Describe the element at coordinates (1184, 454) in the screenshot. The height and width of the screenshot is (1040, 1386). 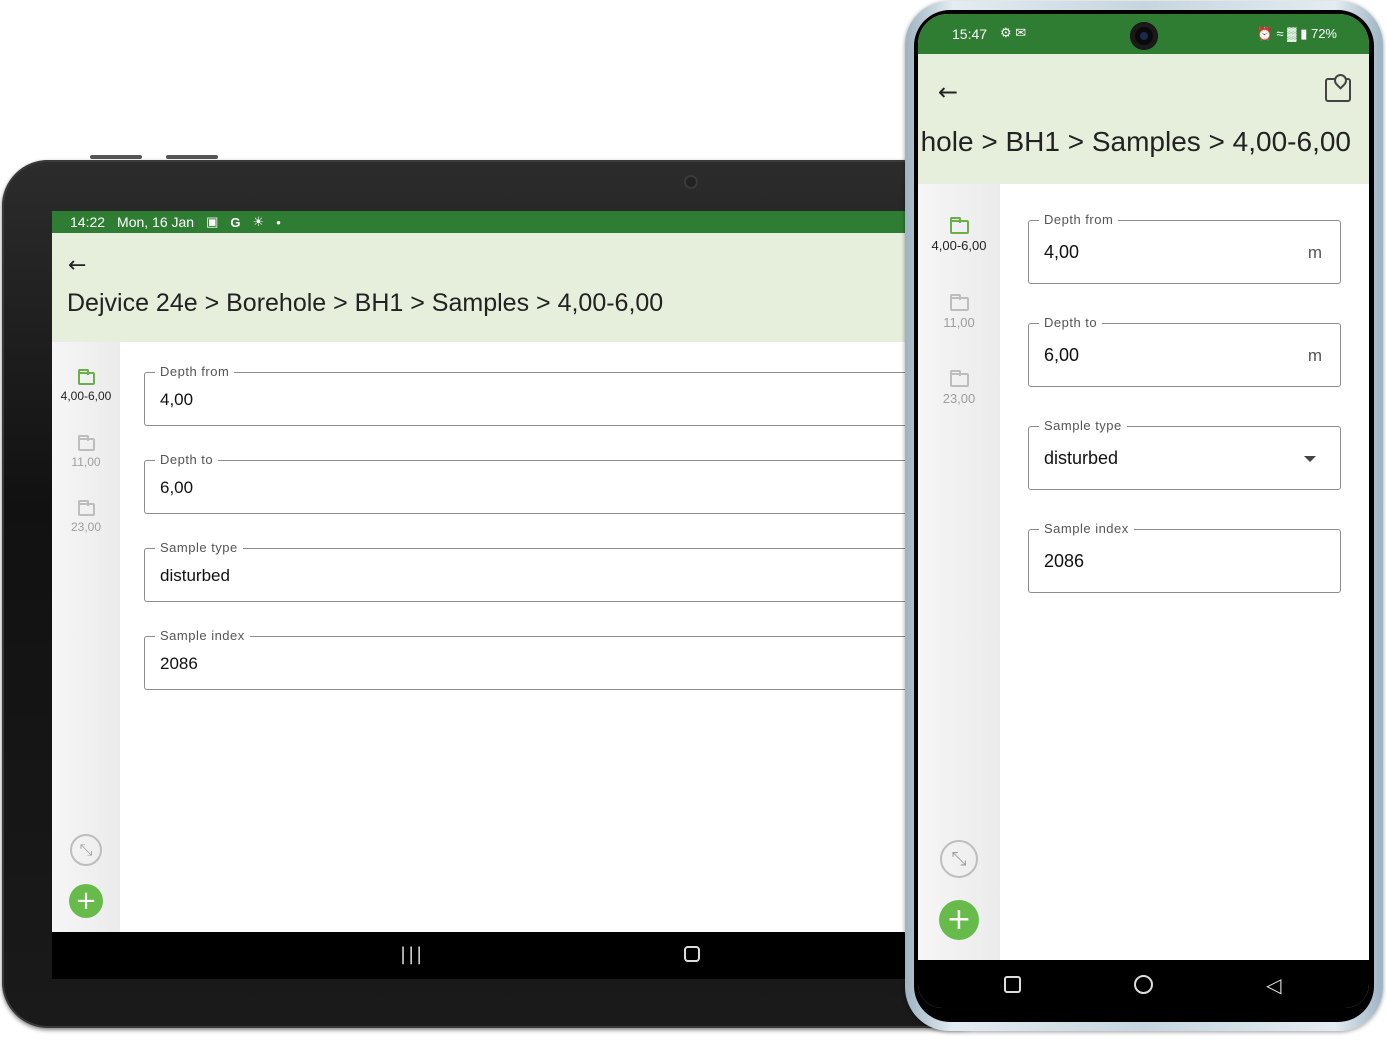
I see `sample-type-select: Sample type disturbed` at that location.